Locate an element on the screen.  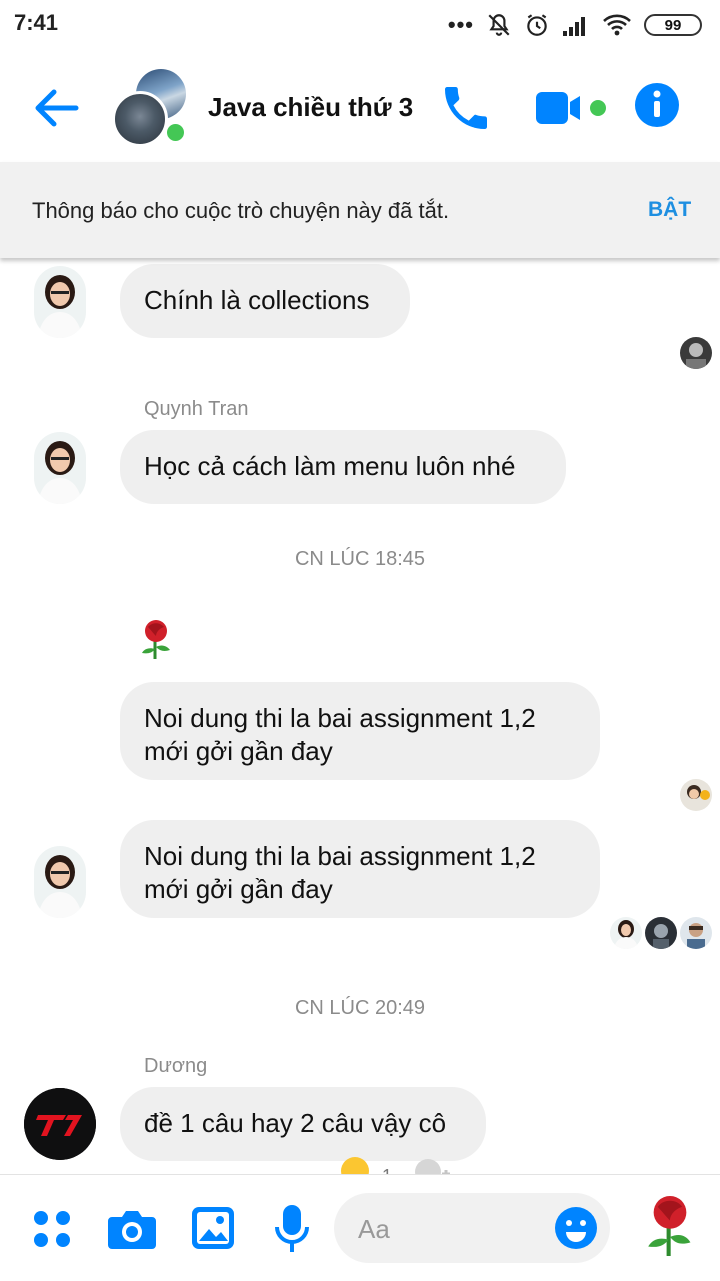
camera-icon is located at coordinates (132, 1230).